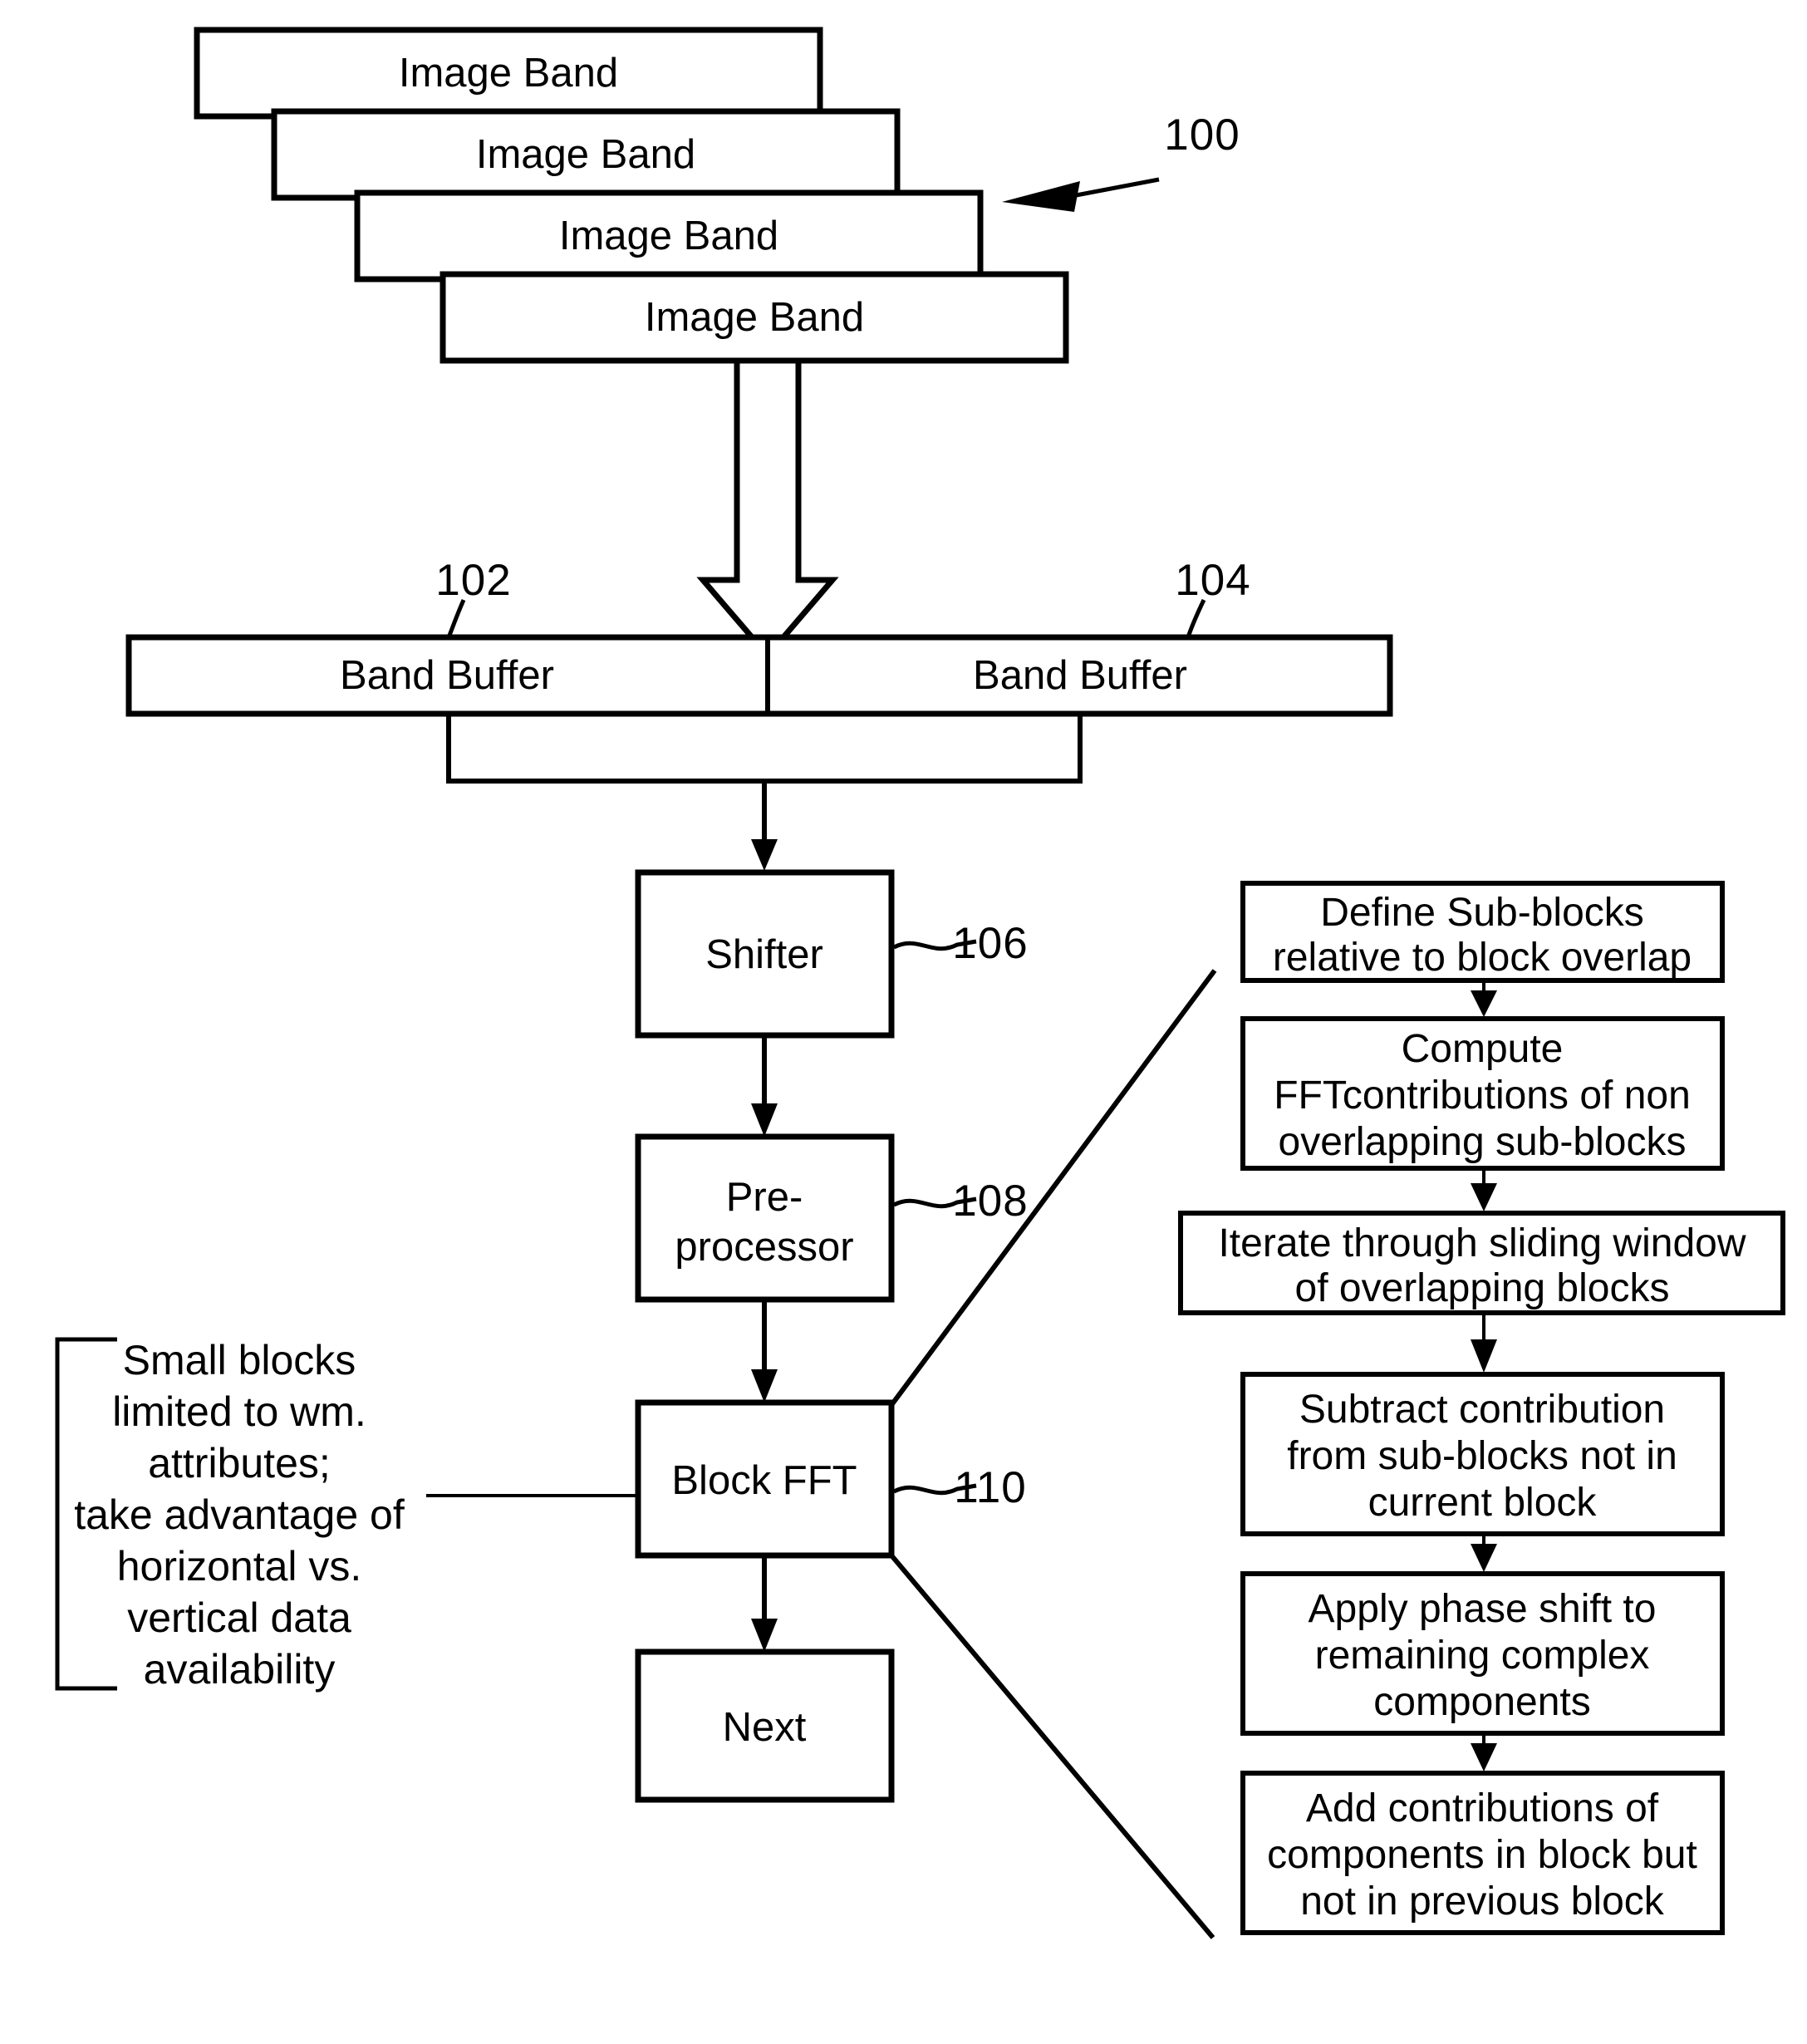 Image resolution: width=1807 pixels, height=2044 pixels. Describe the element at coordinates (1053, 1454) in the screenshot. I see `blockfft-expansion-connectors` at that location.